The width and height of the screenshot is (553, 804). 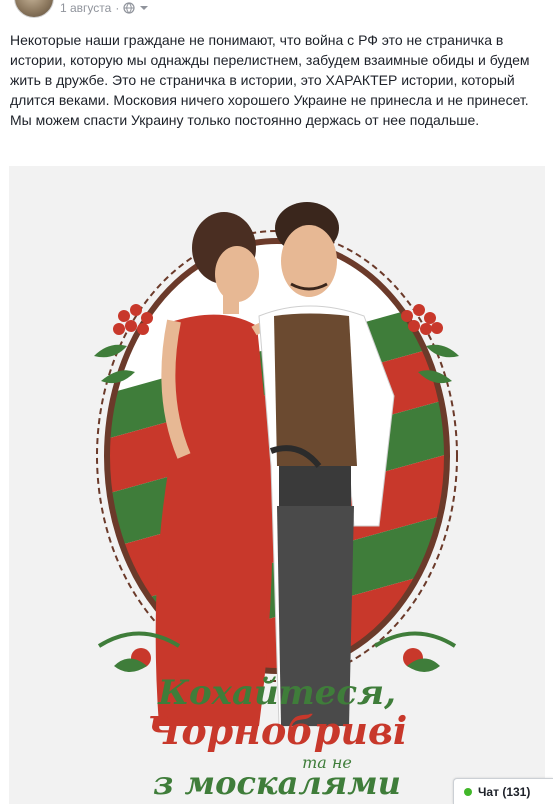 I want to click on online-status-icon, so click(x=468, y=791).